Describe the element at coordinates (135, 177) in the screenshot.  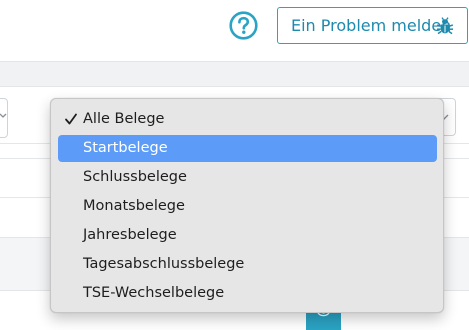
I see `menu-item-label: Schlussbelege` at that location.